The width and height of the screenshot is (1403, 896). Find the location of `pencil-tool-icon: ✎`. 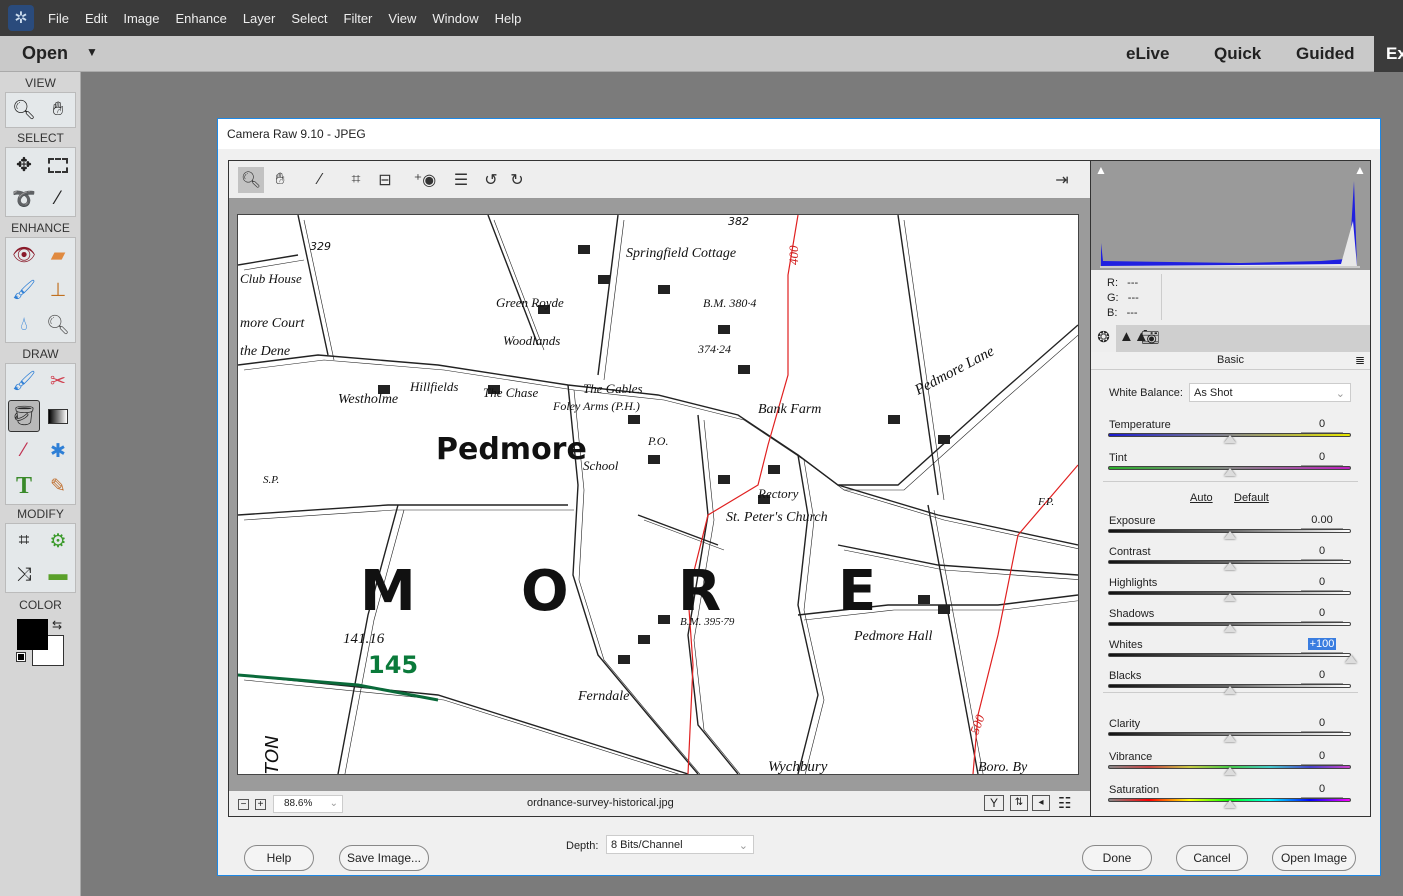

pencil-tool-icon: ✎ is located at coordinates (58, 486).